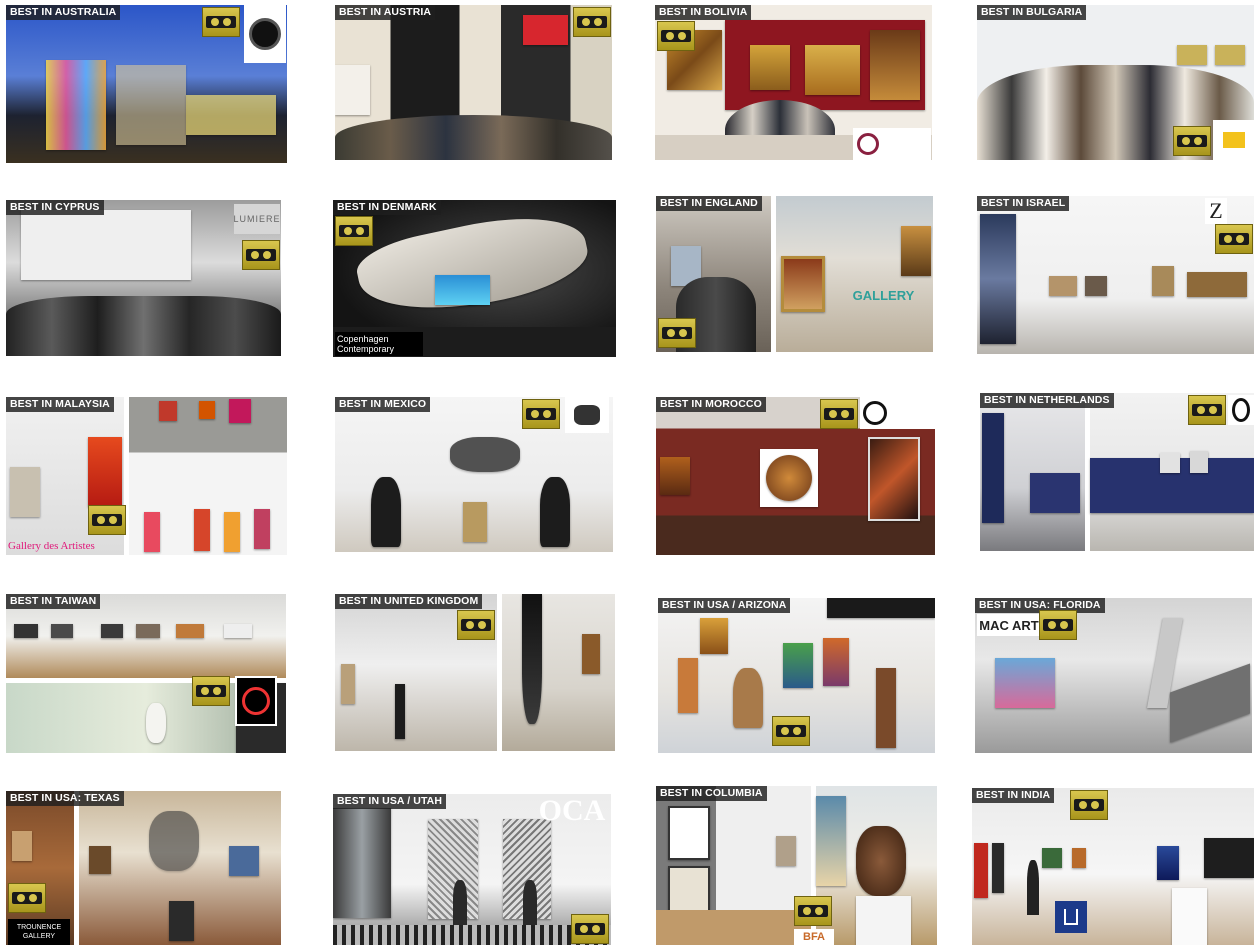 This screenshot has width=1254, height=945. What do you see at coordinates (409, 601) in the screenshot?
I see `tile-caption: BEST IN UNITED KINGDOM` at bounding box center [409, 601].